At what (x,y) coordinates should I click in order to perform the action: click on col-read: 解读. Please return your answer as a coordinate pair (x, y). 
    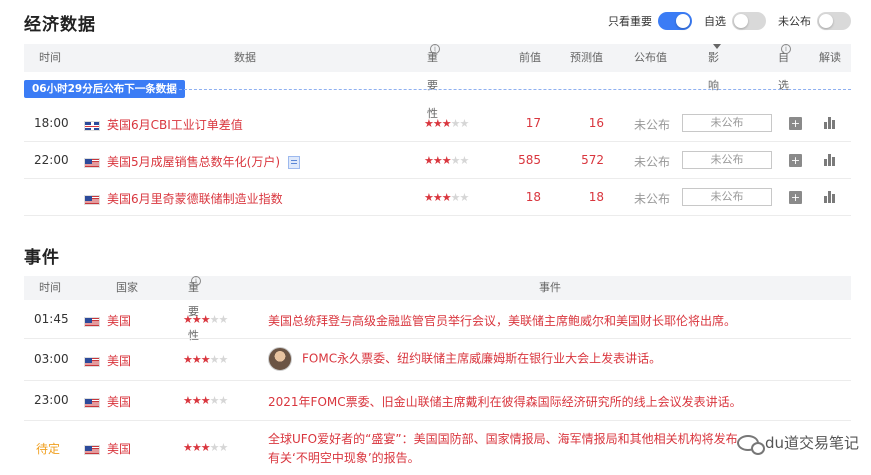
    Looking at the image, I should click on (830, 57).